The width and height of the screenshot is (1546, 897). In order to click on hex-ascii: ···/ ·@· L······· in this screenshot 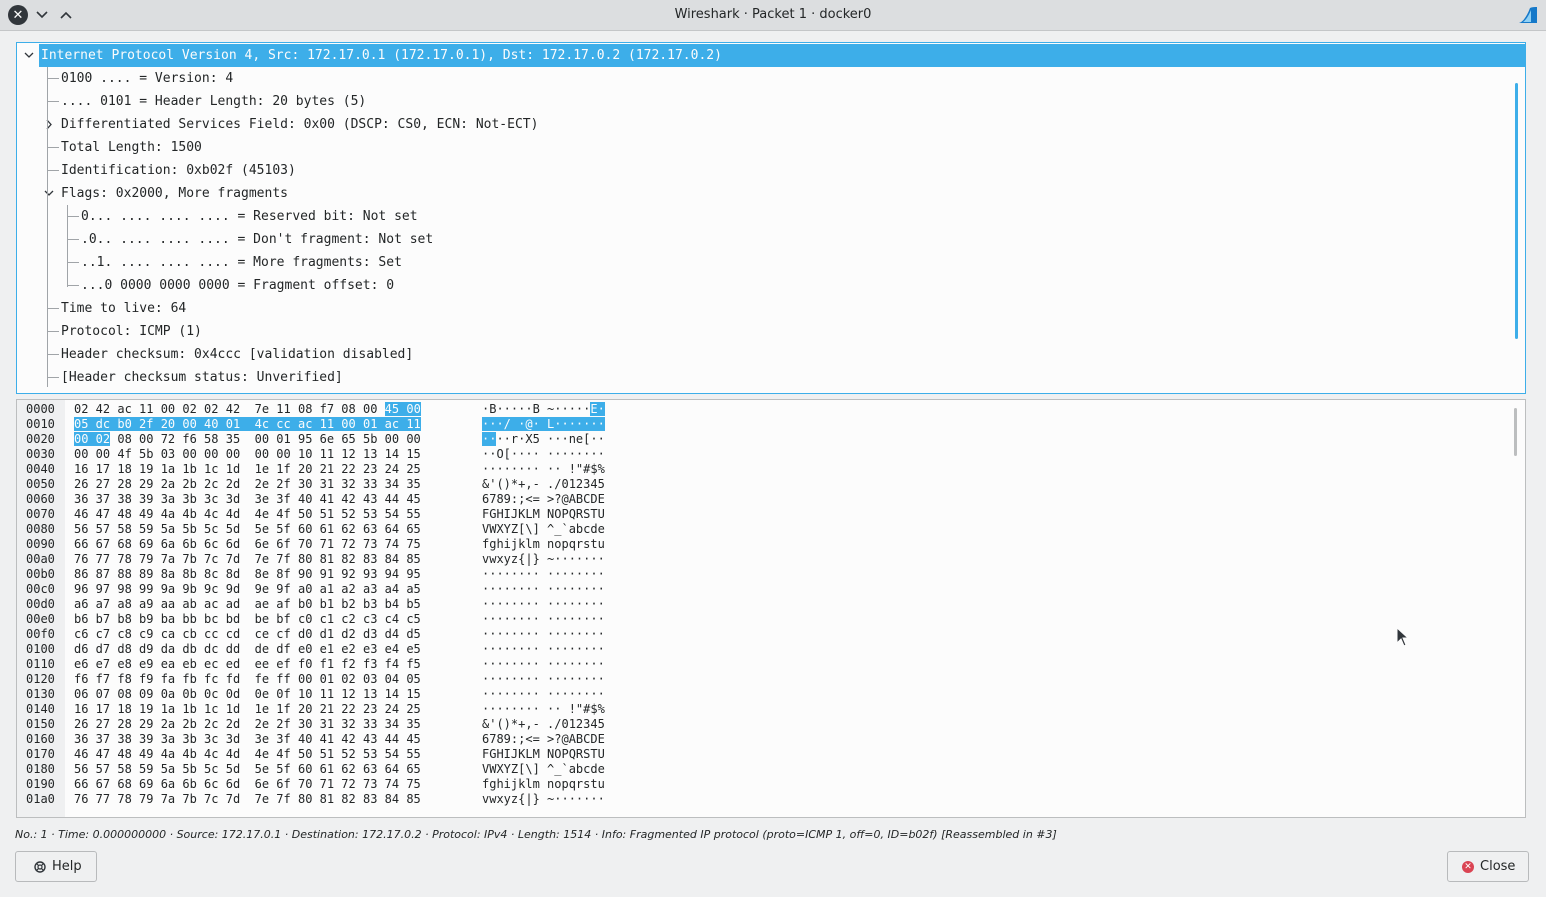, I will do `click(543, 424)`.